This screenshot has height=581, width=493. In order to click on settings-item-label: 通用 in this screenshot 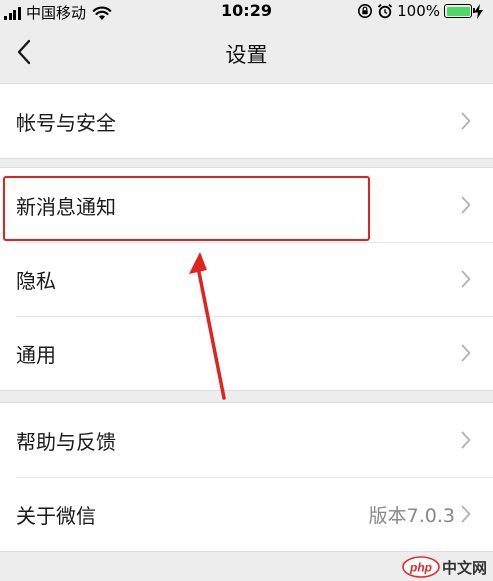, I will do `click(36, 354)`.